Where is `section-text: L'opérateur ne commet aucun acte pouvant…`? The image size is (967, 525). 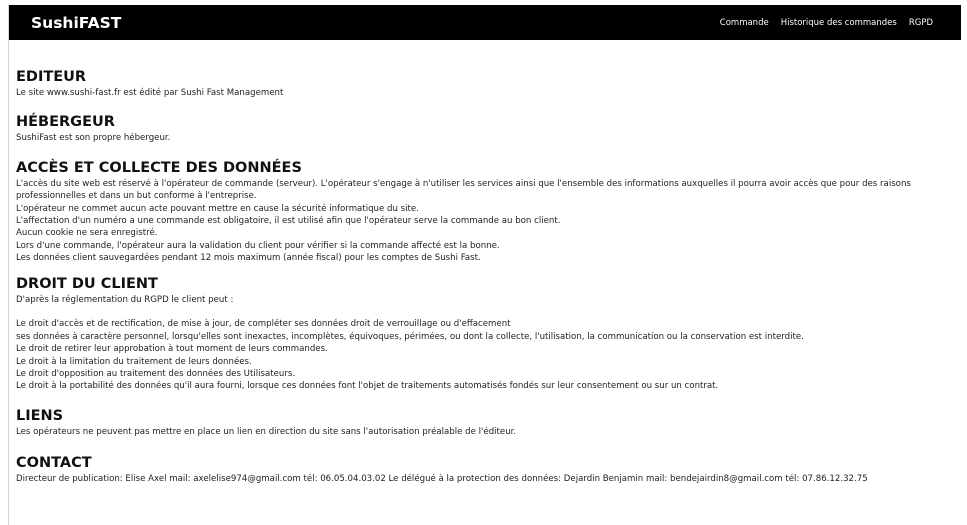 section-text: L'opérateur ne commet aucun acte pouvant… is located at coordinates (217, 208).